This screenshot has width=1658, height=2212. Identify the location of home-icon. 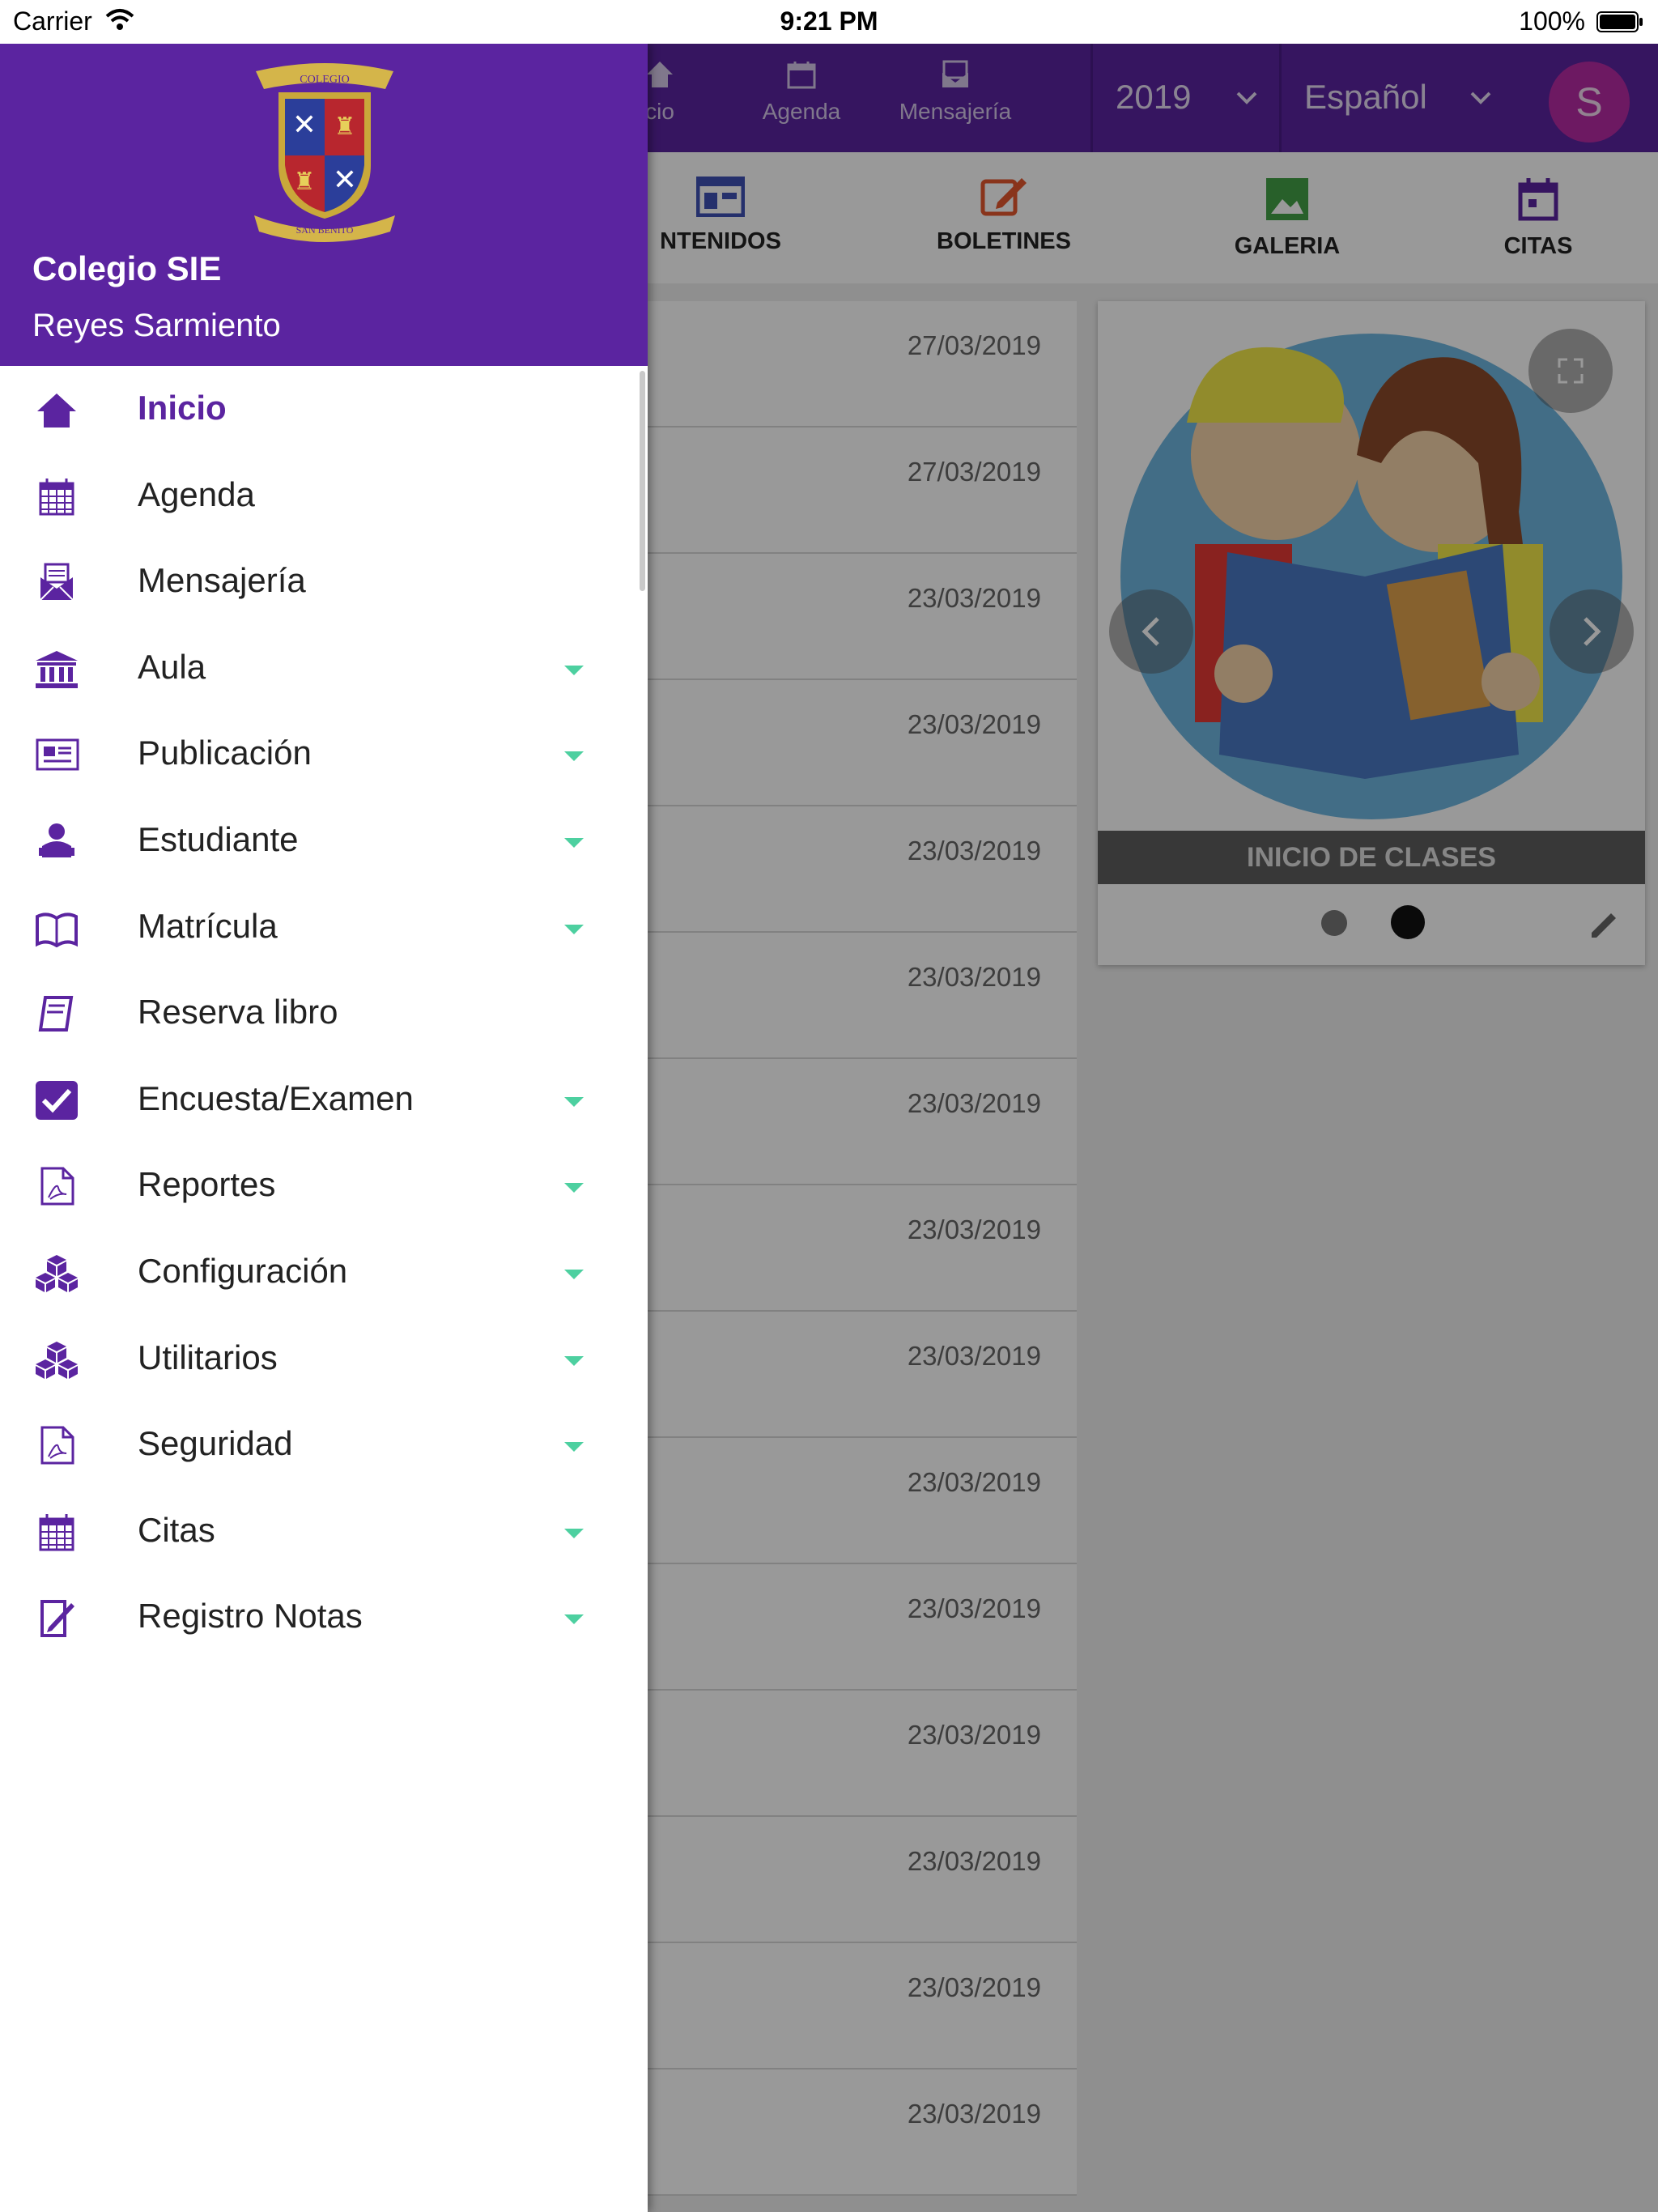
(56, 410).